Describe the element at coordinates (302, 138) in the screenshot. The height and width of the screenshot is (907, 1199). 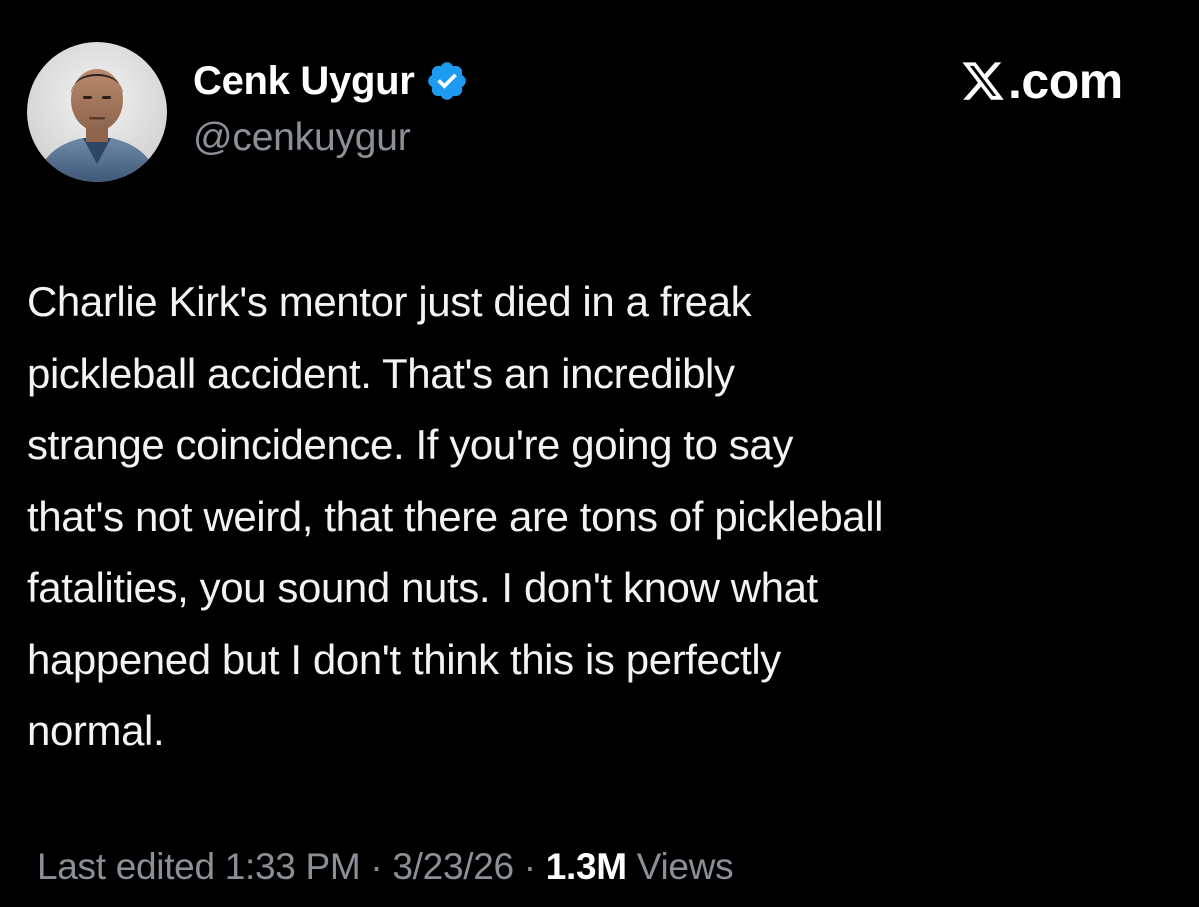
I see `author-handle: @cenkuygur` at that location.